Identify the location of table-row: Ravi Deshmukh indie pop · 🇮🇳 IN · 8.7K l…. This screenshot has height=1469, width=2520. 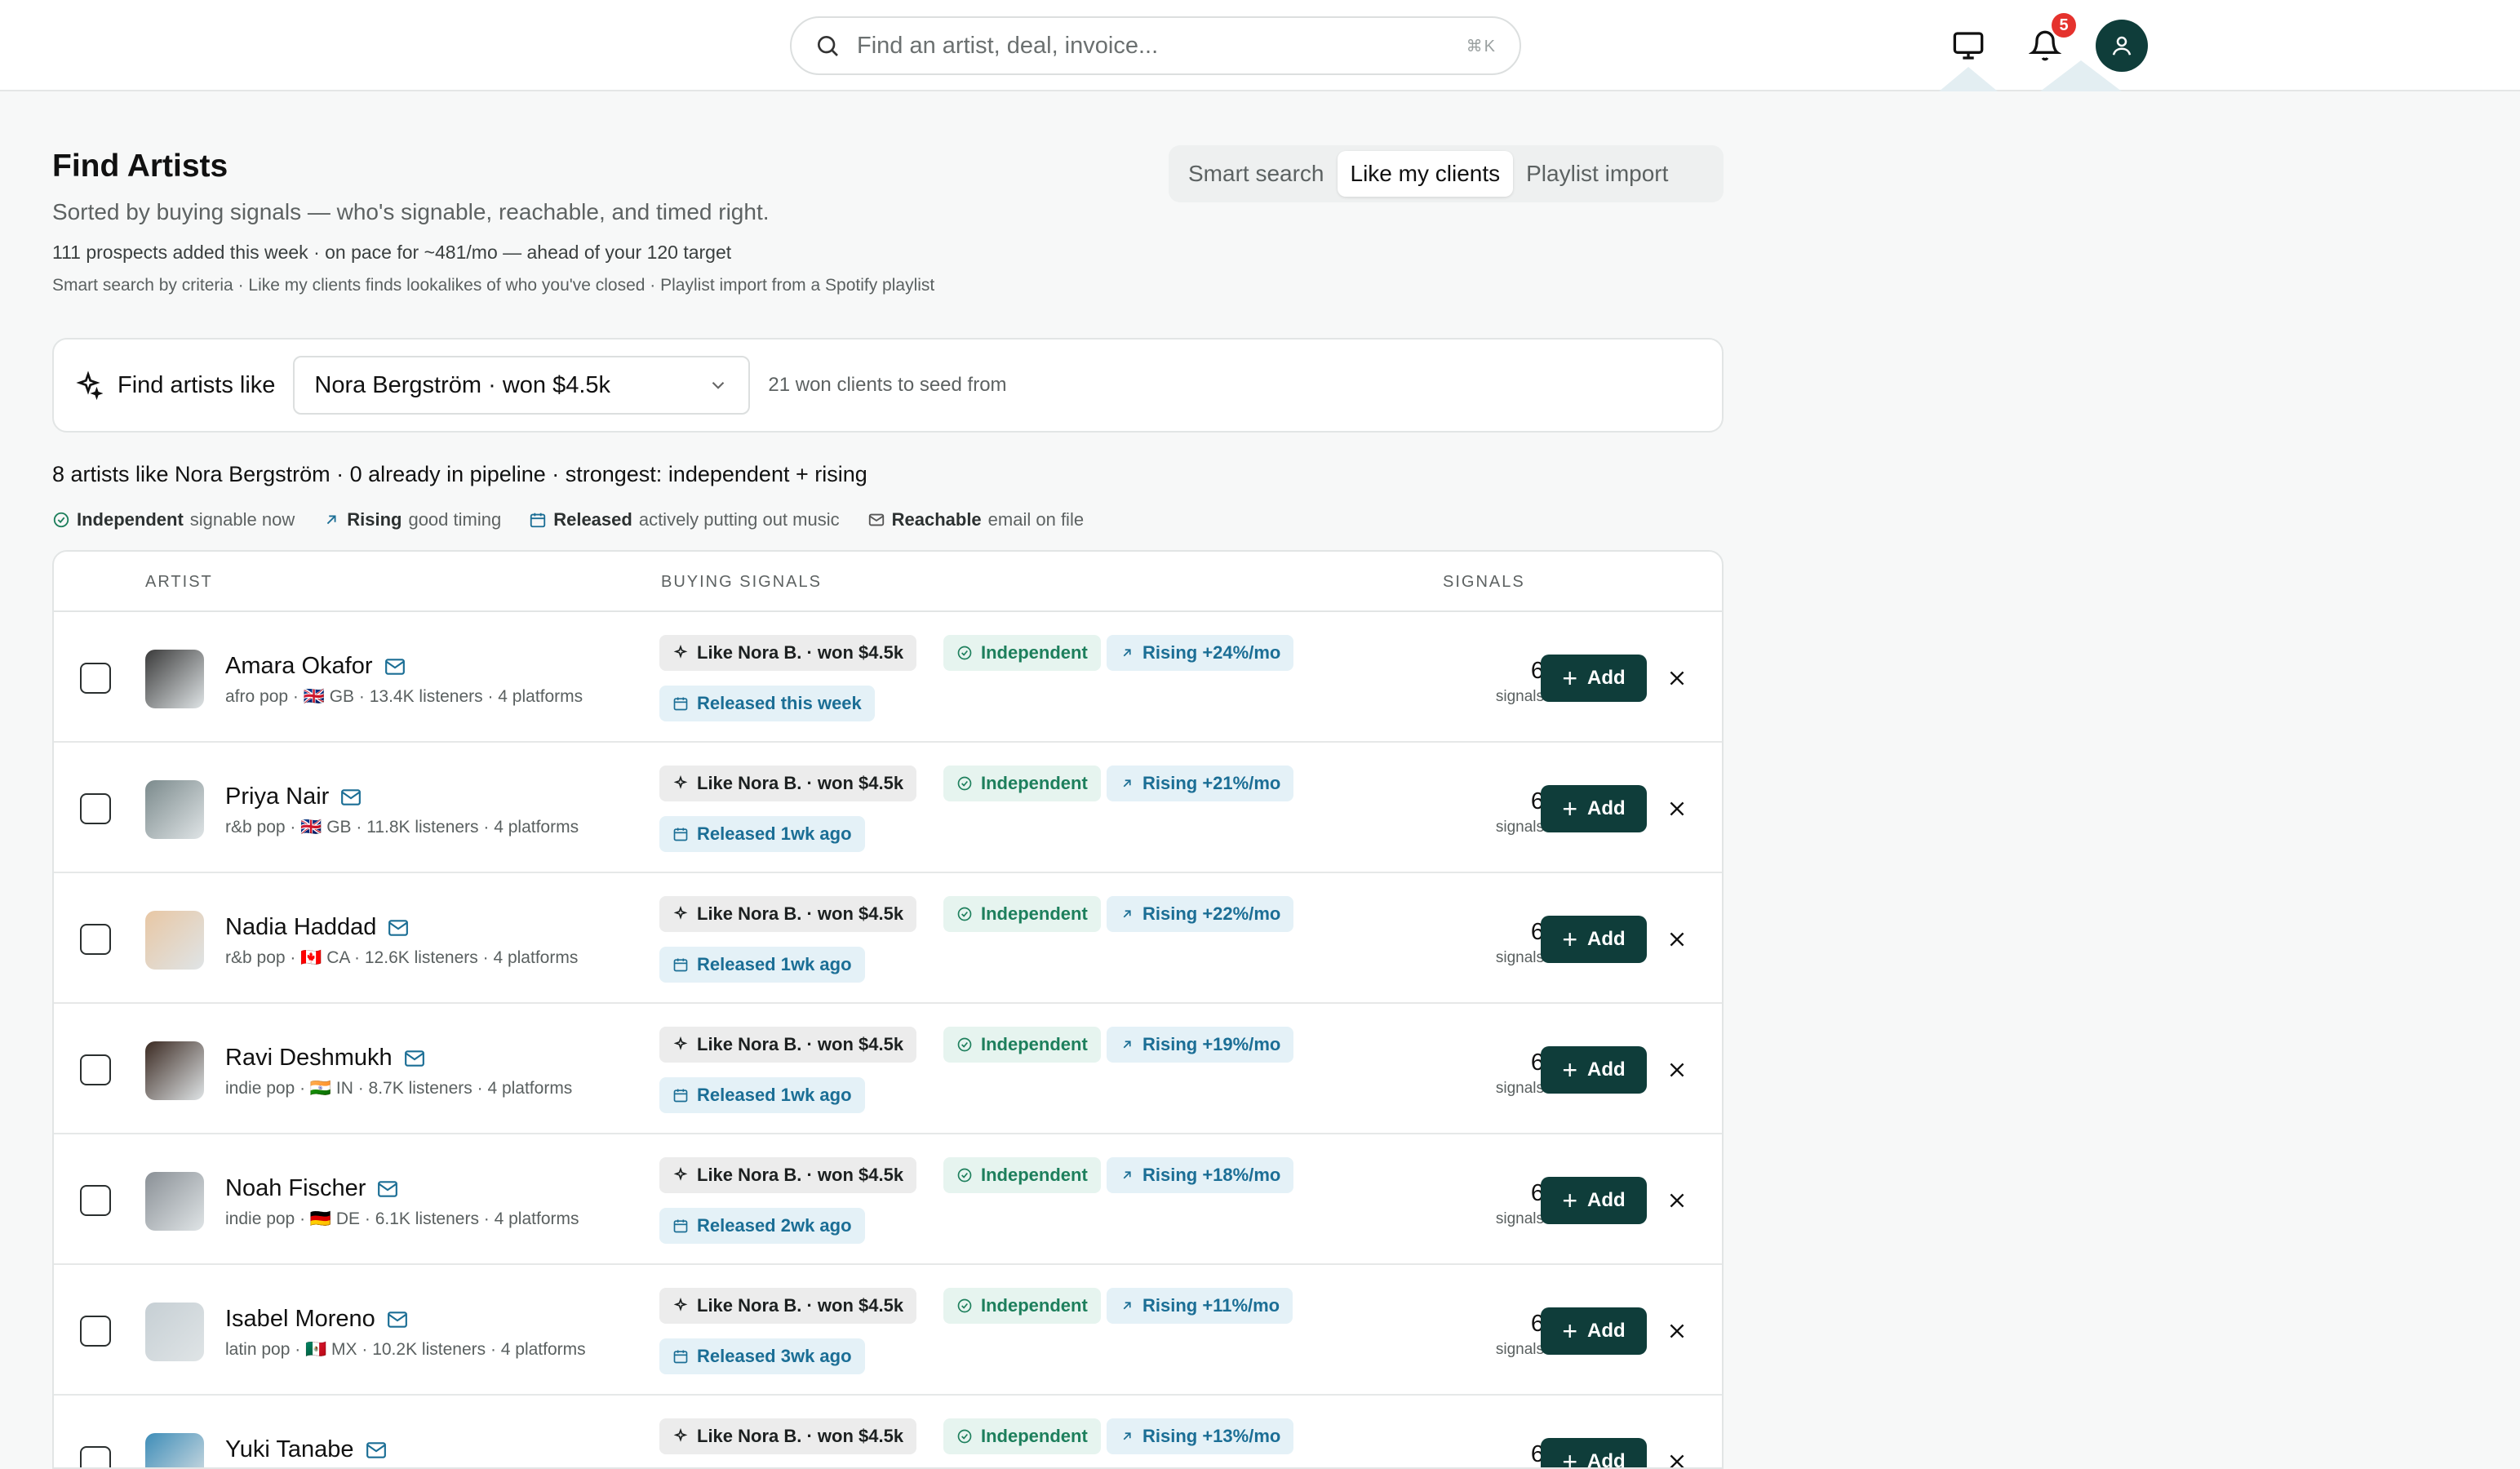
(888, 1069).